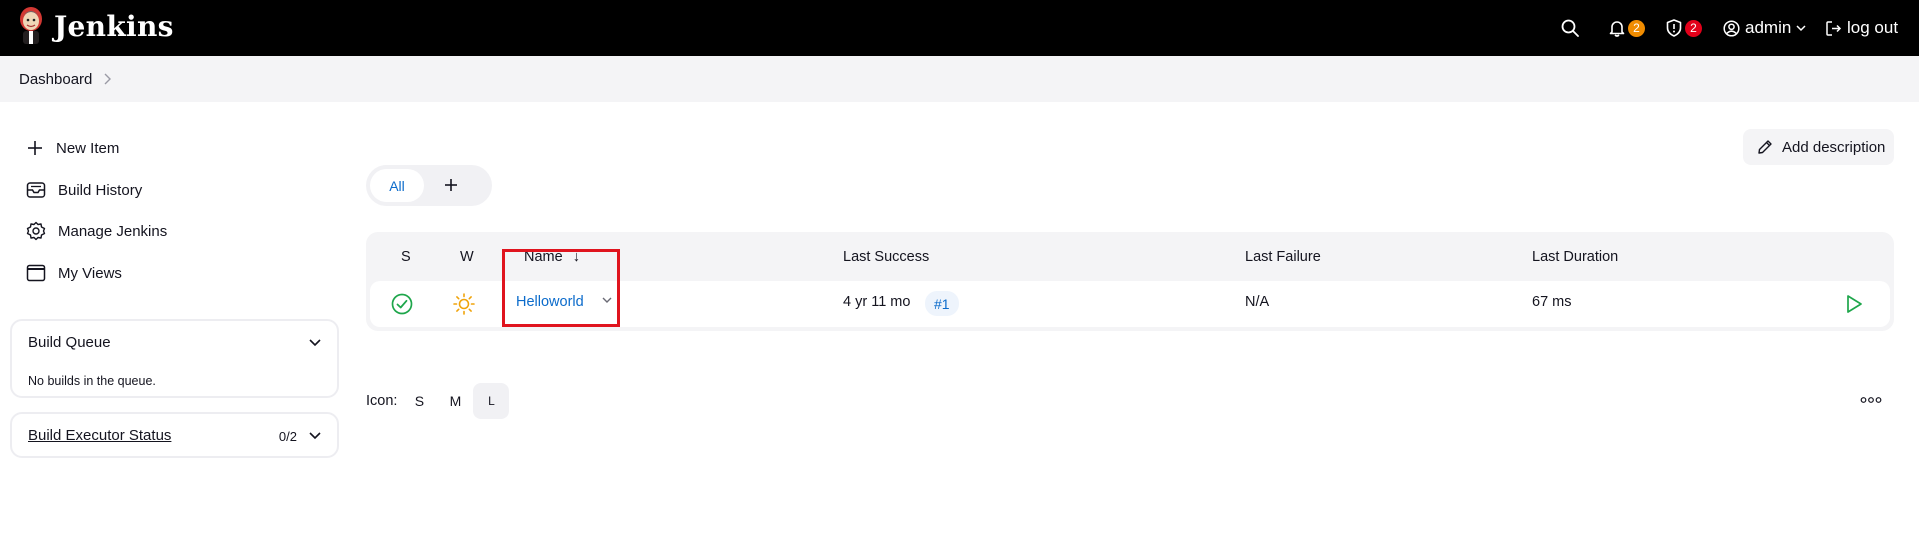  I want to click on jenkins-home-link: Jenkins, so click(96, 26).